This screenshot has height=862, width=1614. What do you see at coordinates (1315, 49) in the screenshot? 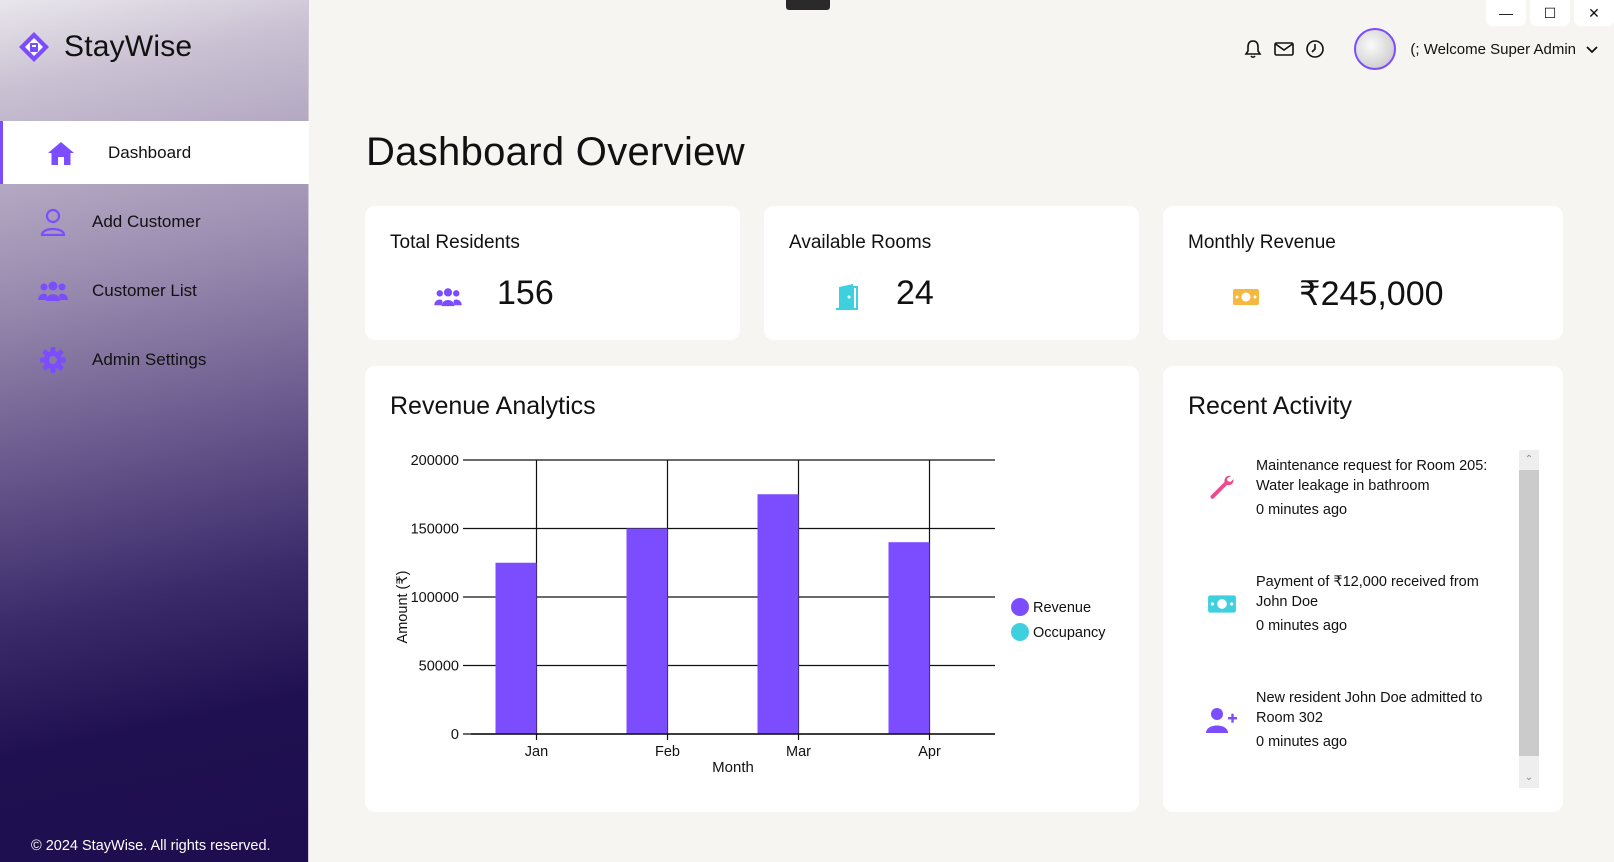
I see `clock-icon` at bounding box center [1315, 49].